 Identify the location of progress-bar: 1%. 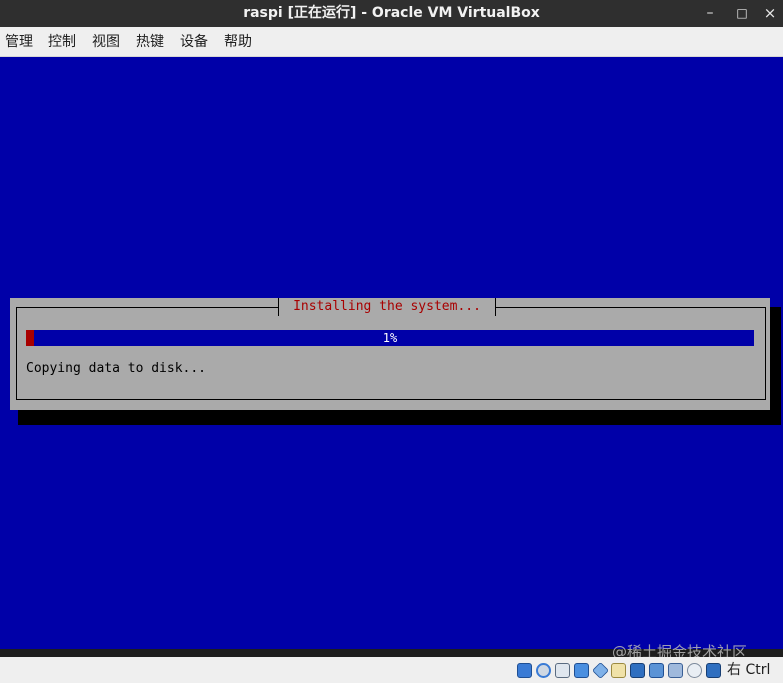
(390, 338).